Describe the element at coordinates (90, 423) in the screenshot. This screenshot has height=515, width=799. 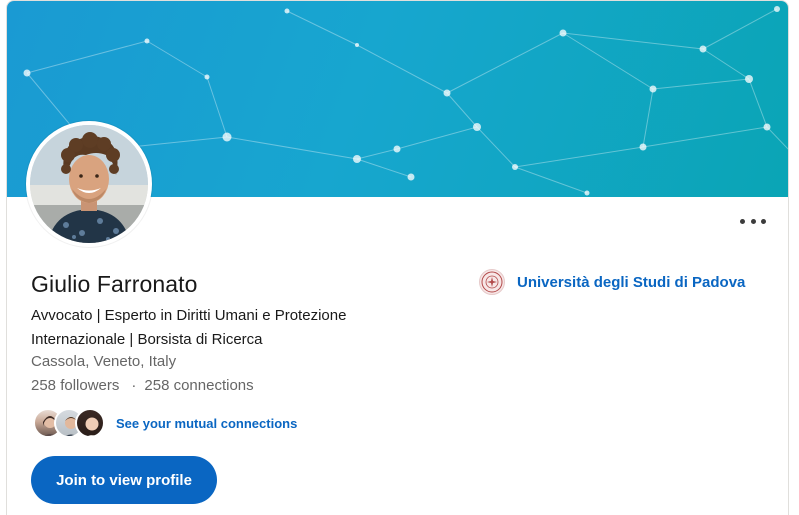
I see `mutual-avatar` at that location.